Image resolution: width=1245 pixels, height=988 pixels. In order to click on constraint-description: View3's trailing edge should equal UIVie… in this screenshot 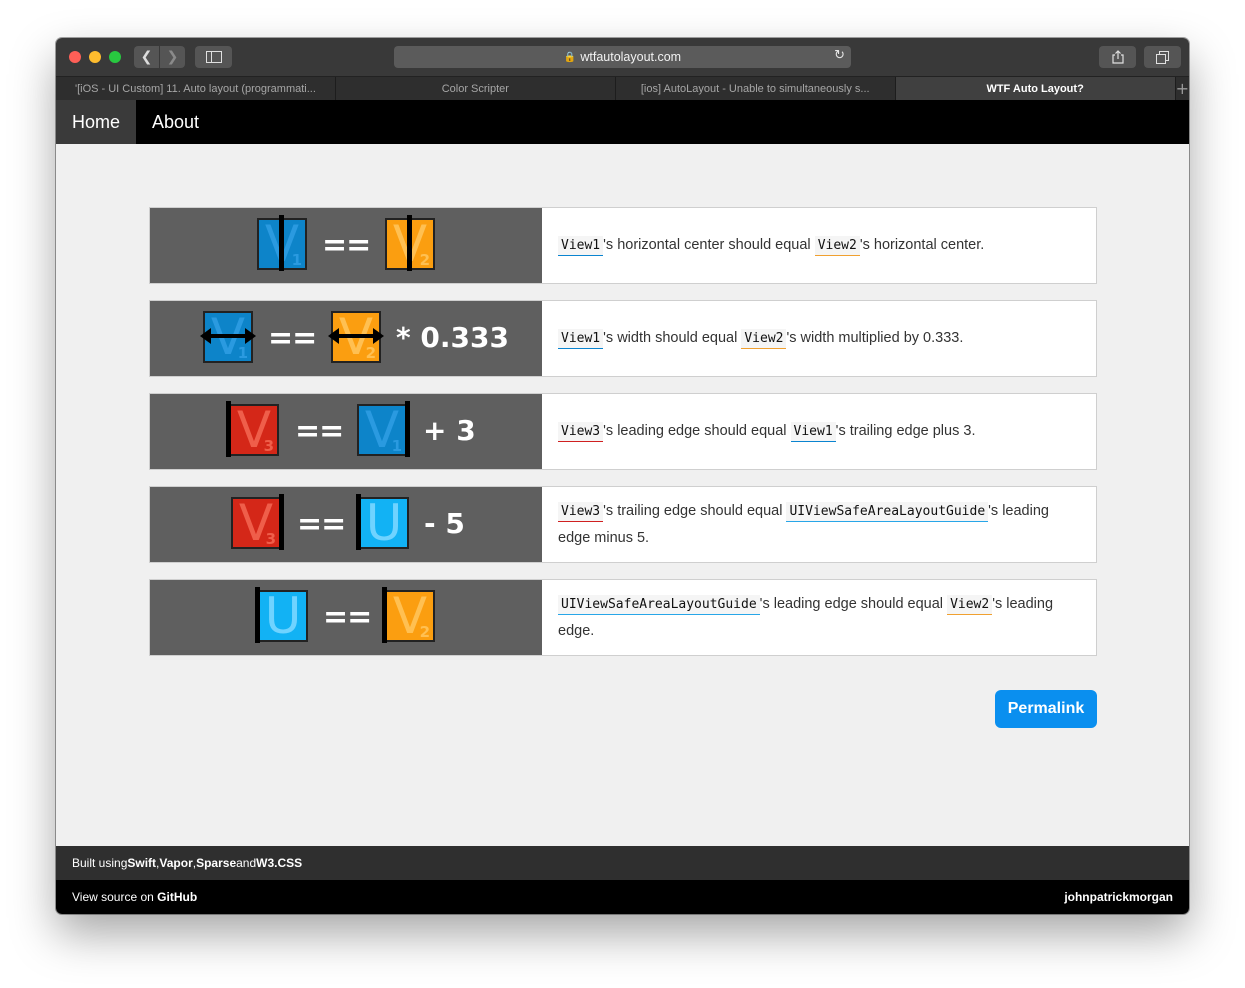, I will do `click(819, 524)`.